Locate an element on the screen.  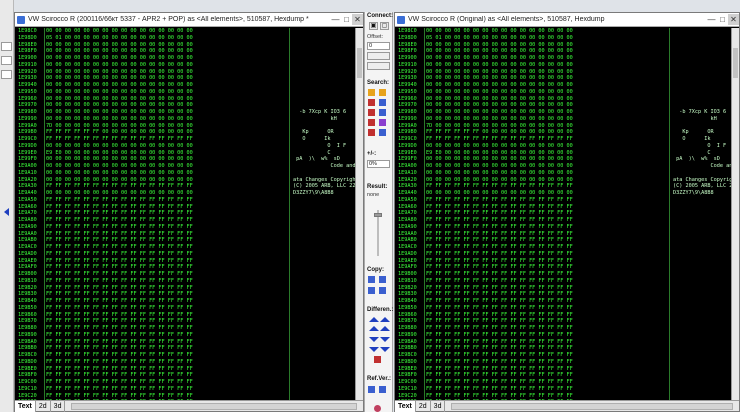
horizontal-scrollbar is located at coordinates (214, 406).